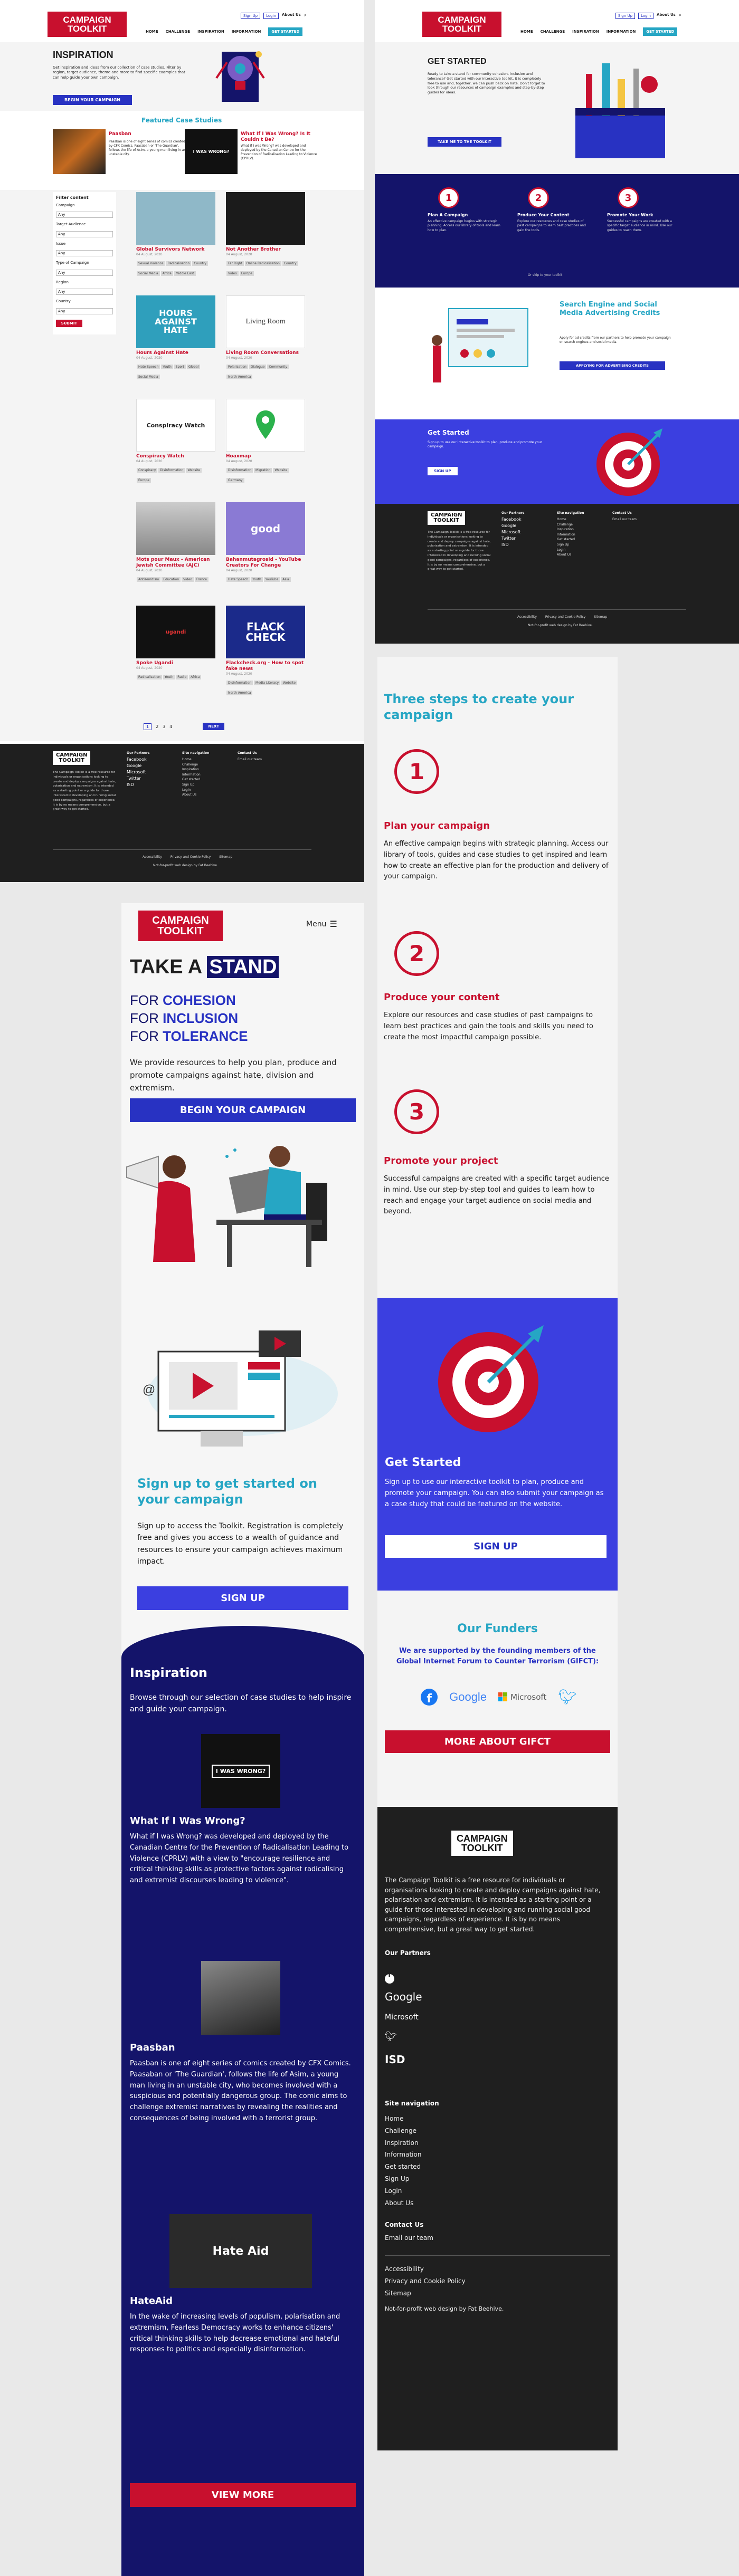  What do you see at coordinates (578, 529) in the screenshot?
I see `footer-nav-link: Inspiration` at bounding box center [578, 529].